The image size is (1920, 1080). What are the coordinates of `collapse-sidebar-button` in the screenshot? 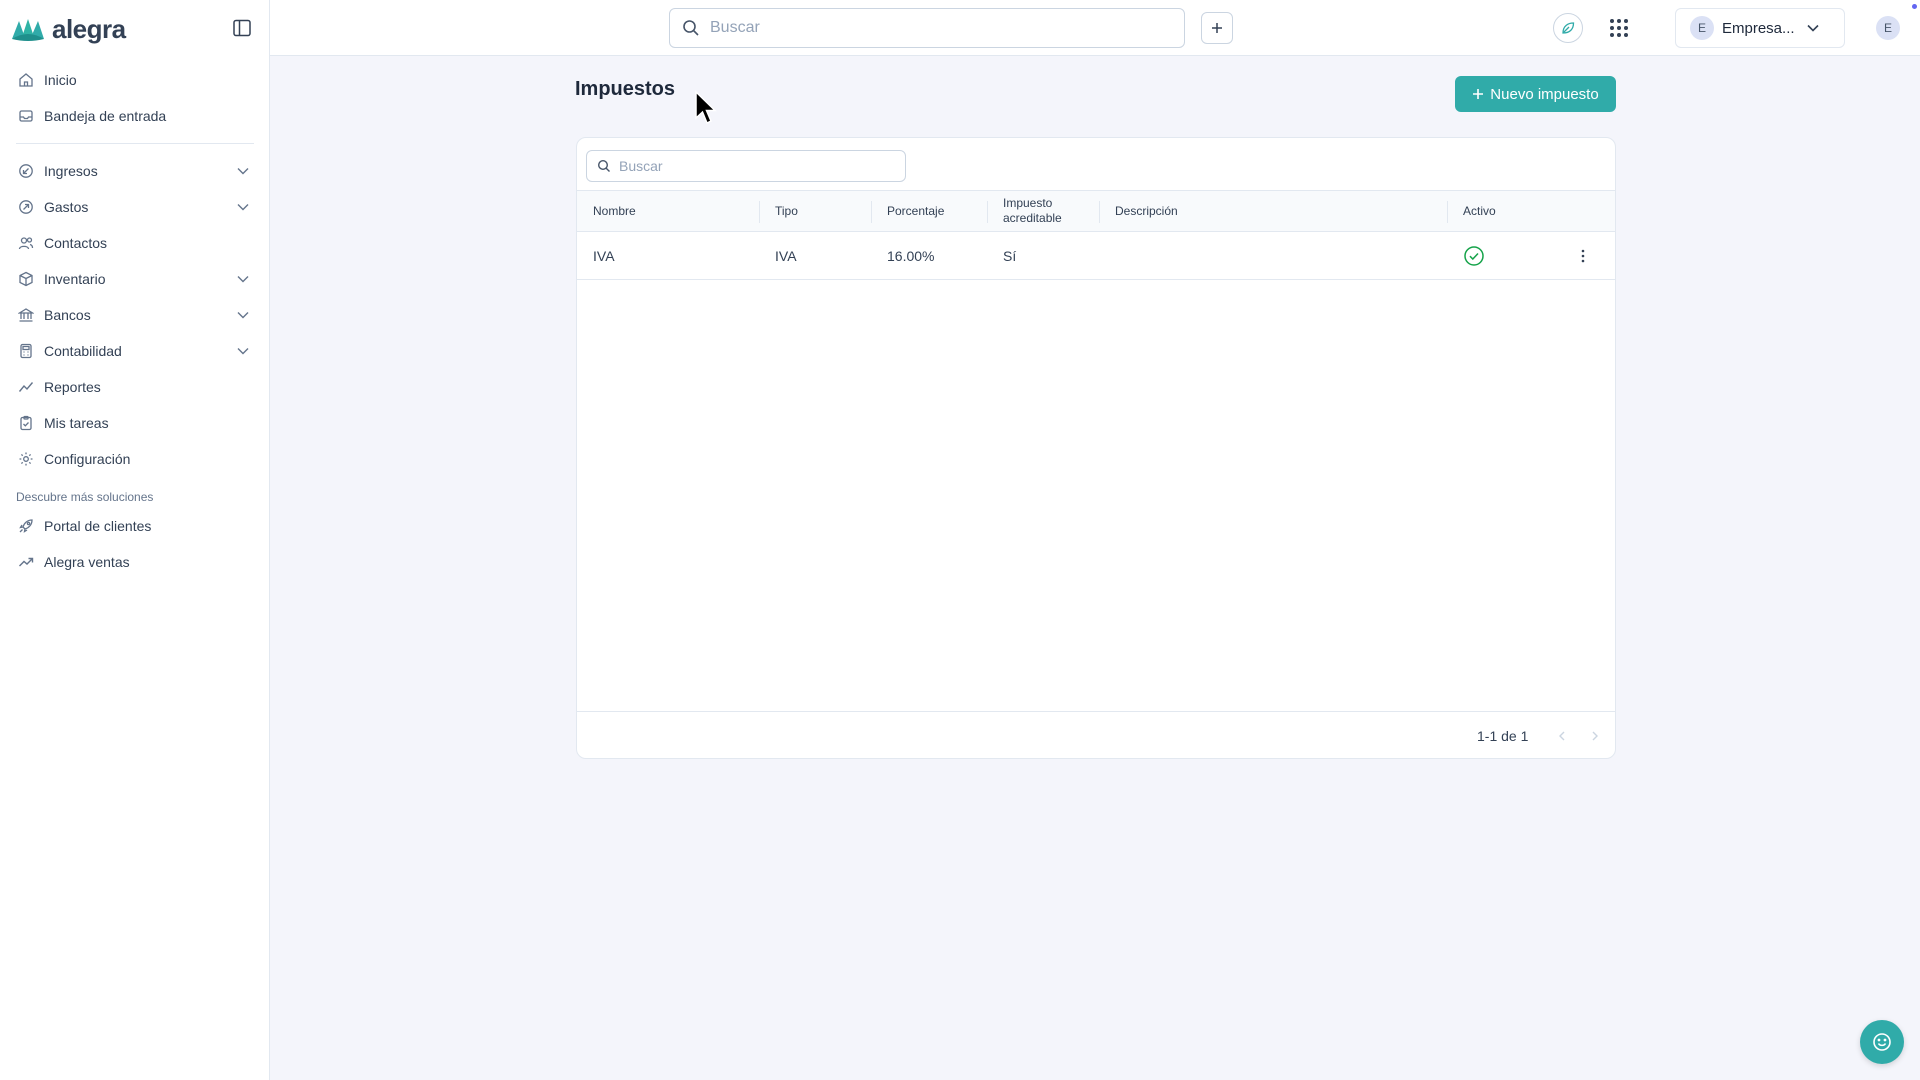 It's located at (242, 28).